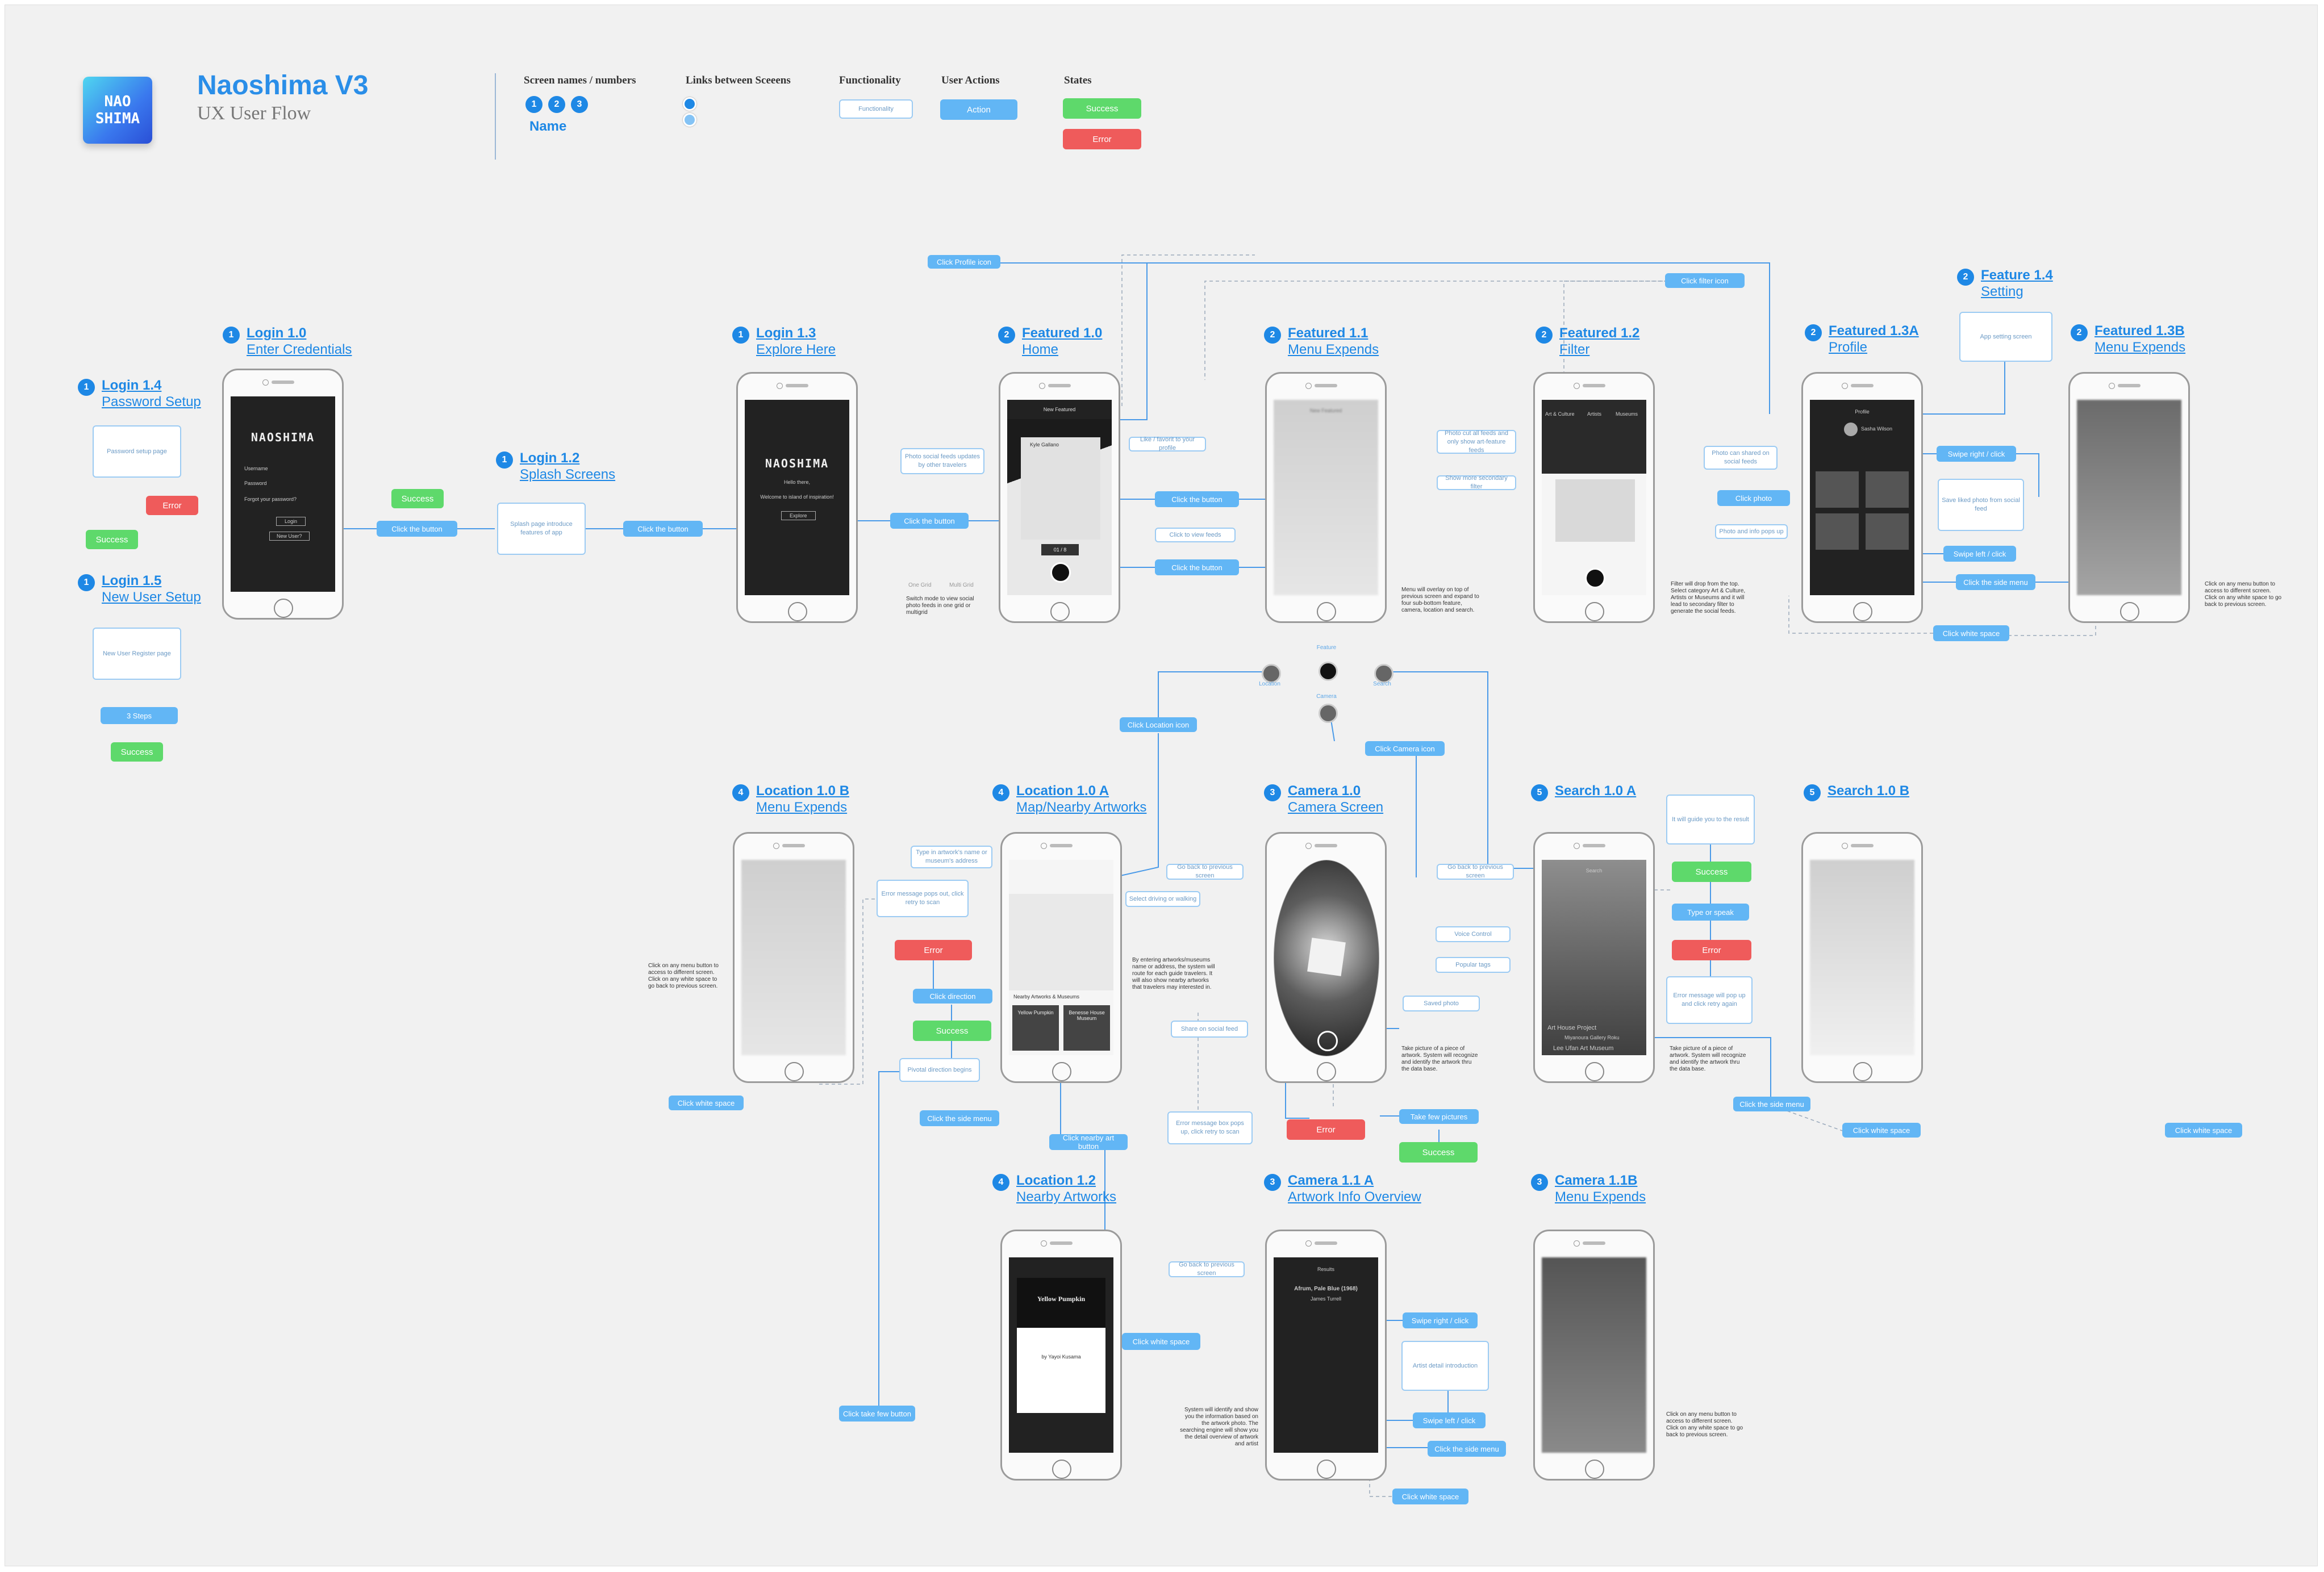 The image size is (2324, 1572). Describe the element at coordinates (1195, 535) in the screenshot. I see `functionality-box: Click to view feeds` at that location.